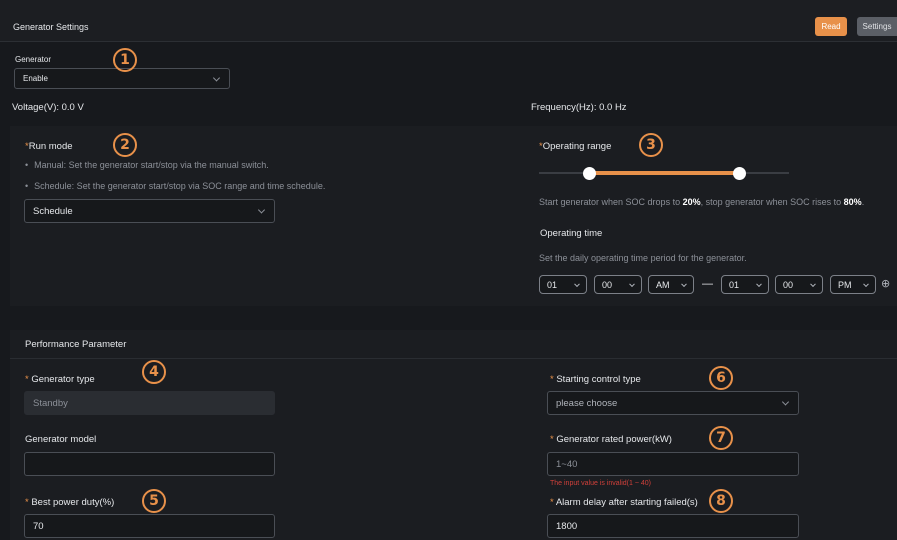 The width and height of the screenshot is (897, 540). I want to click on generator-model-input, so click(149, 464).